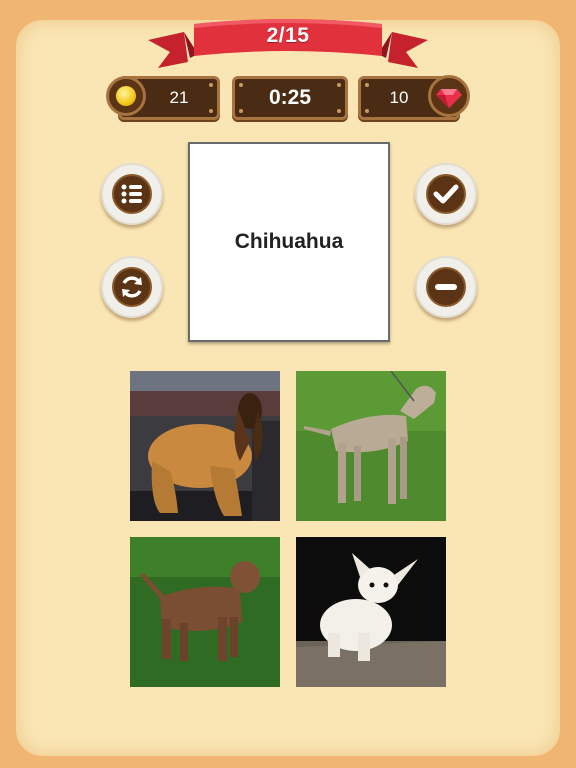 This screenshot has height=768, width=576. I want to click on answer-tile-chihuahua, so click(371, 612).